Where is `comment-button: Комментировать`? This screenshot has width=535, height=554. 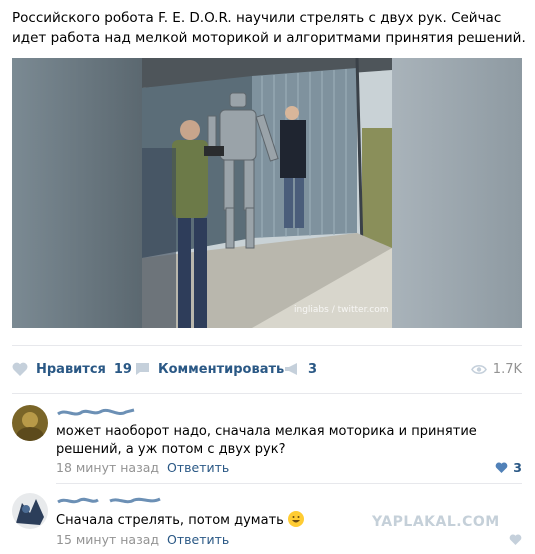 comment-button: Комментировать is located at coordinates (209, 369).